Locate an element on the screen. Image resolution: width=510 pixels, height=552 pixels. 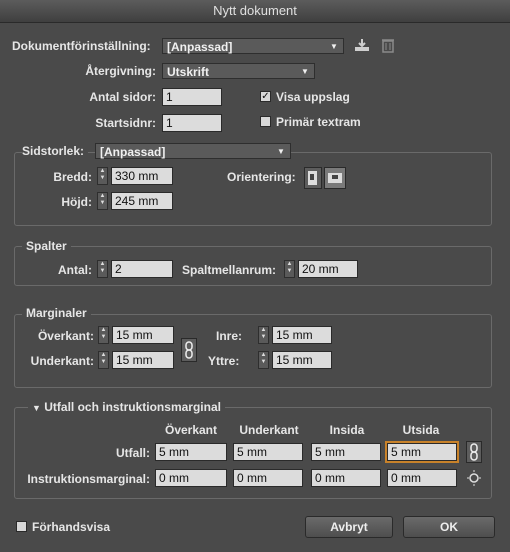
margin-outside-input: 15 mm is located at coordinates (302, 360).